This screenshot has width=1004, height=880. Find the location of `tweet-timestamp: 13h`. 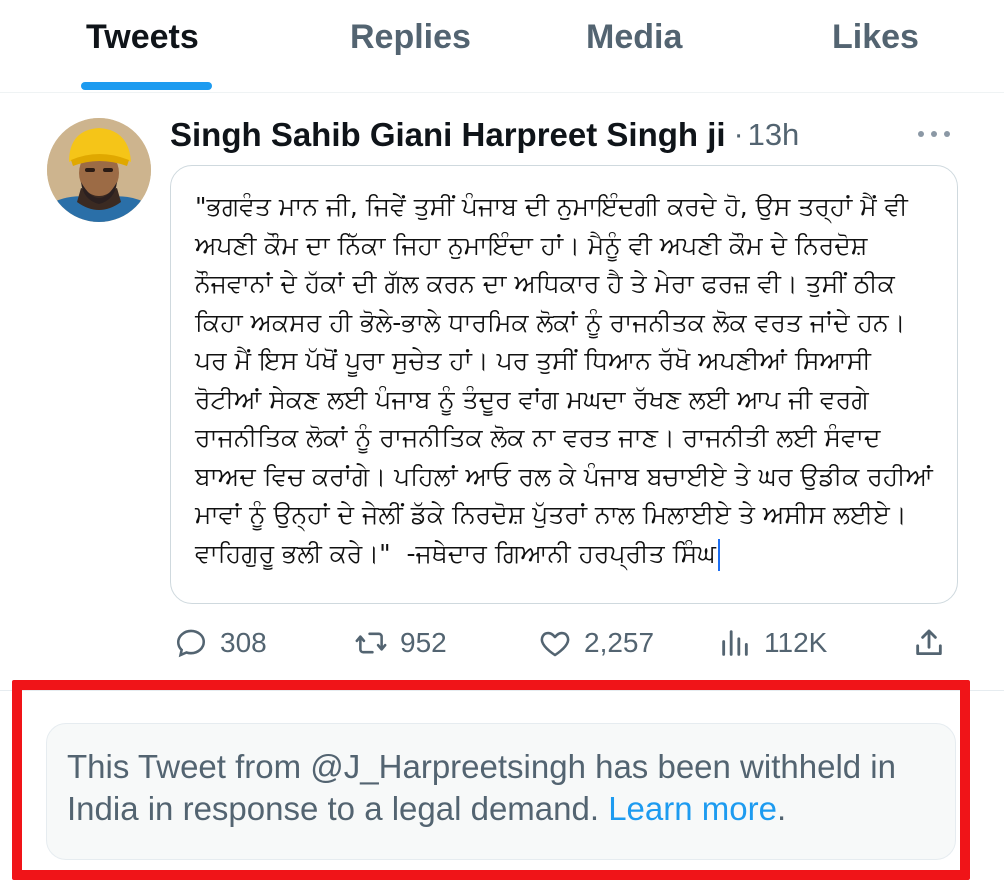

tweet-timestamp: 13h is located at coordinates (774, 135).